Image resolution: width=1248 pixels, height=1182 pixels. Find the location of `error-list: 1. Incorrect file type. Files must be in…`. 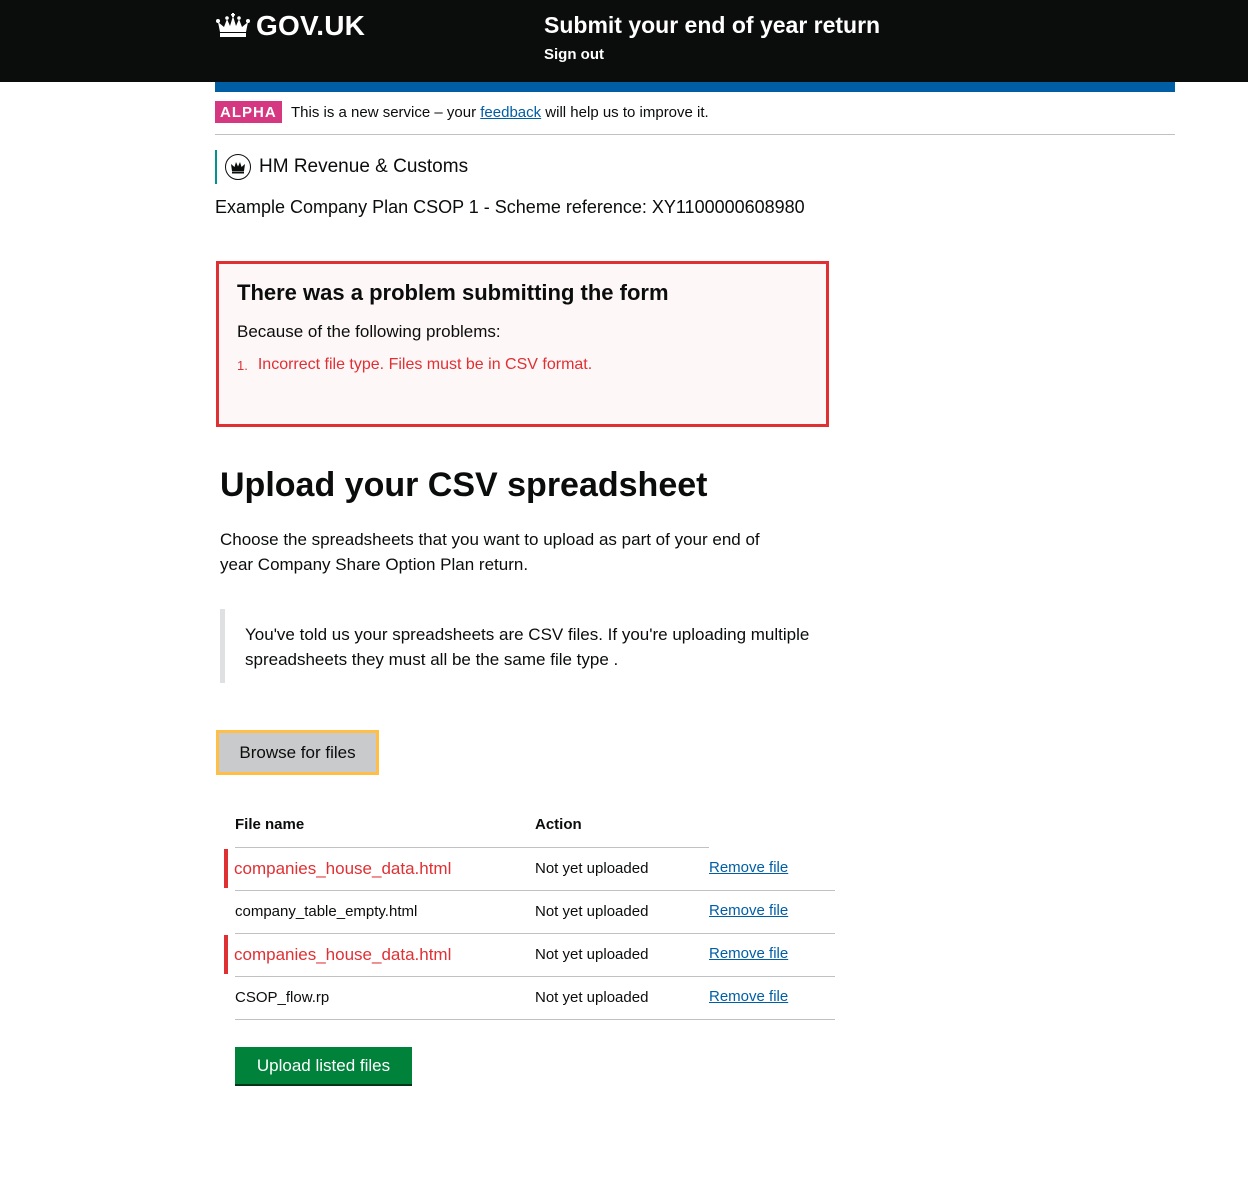

error-list: 1. Incorrect file type. Files must be in… is located at coordinates (522, 365).